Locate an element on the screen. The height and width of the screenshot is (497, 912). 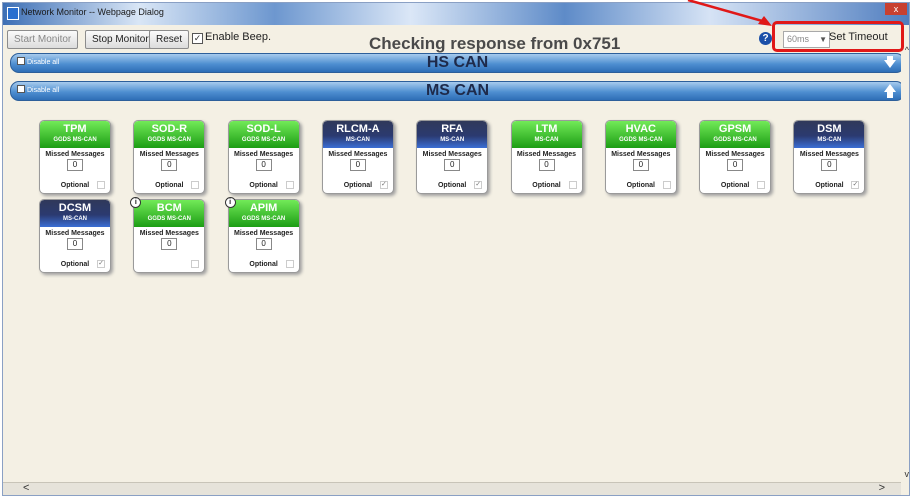
module-header: TPM GGDS MS-CAN is located at coordinates (75, 134).